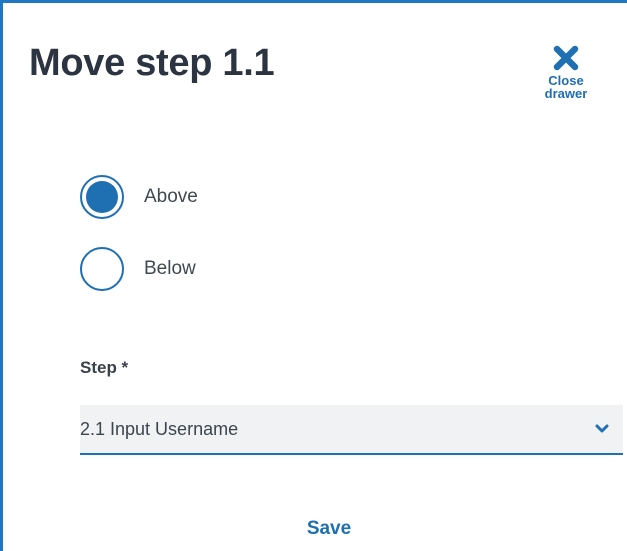 The image size is (627, 551). I want to click on radio-label-above: Above, so click(171, 196).